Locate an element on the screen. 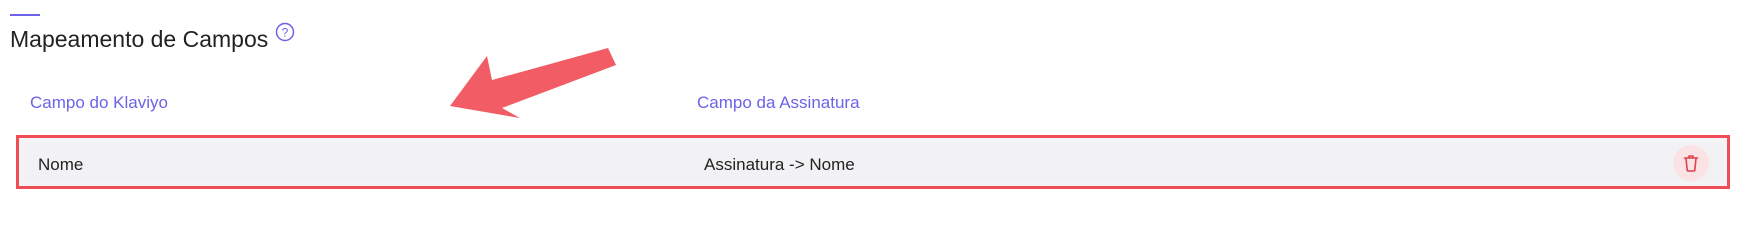 This screenshot has height=240, width=1750. delete-mapping-button is located at coordinates (1691, 163).